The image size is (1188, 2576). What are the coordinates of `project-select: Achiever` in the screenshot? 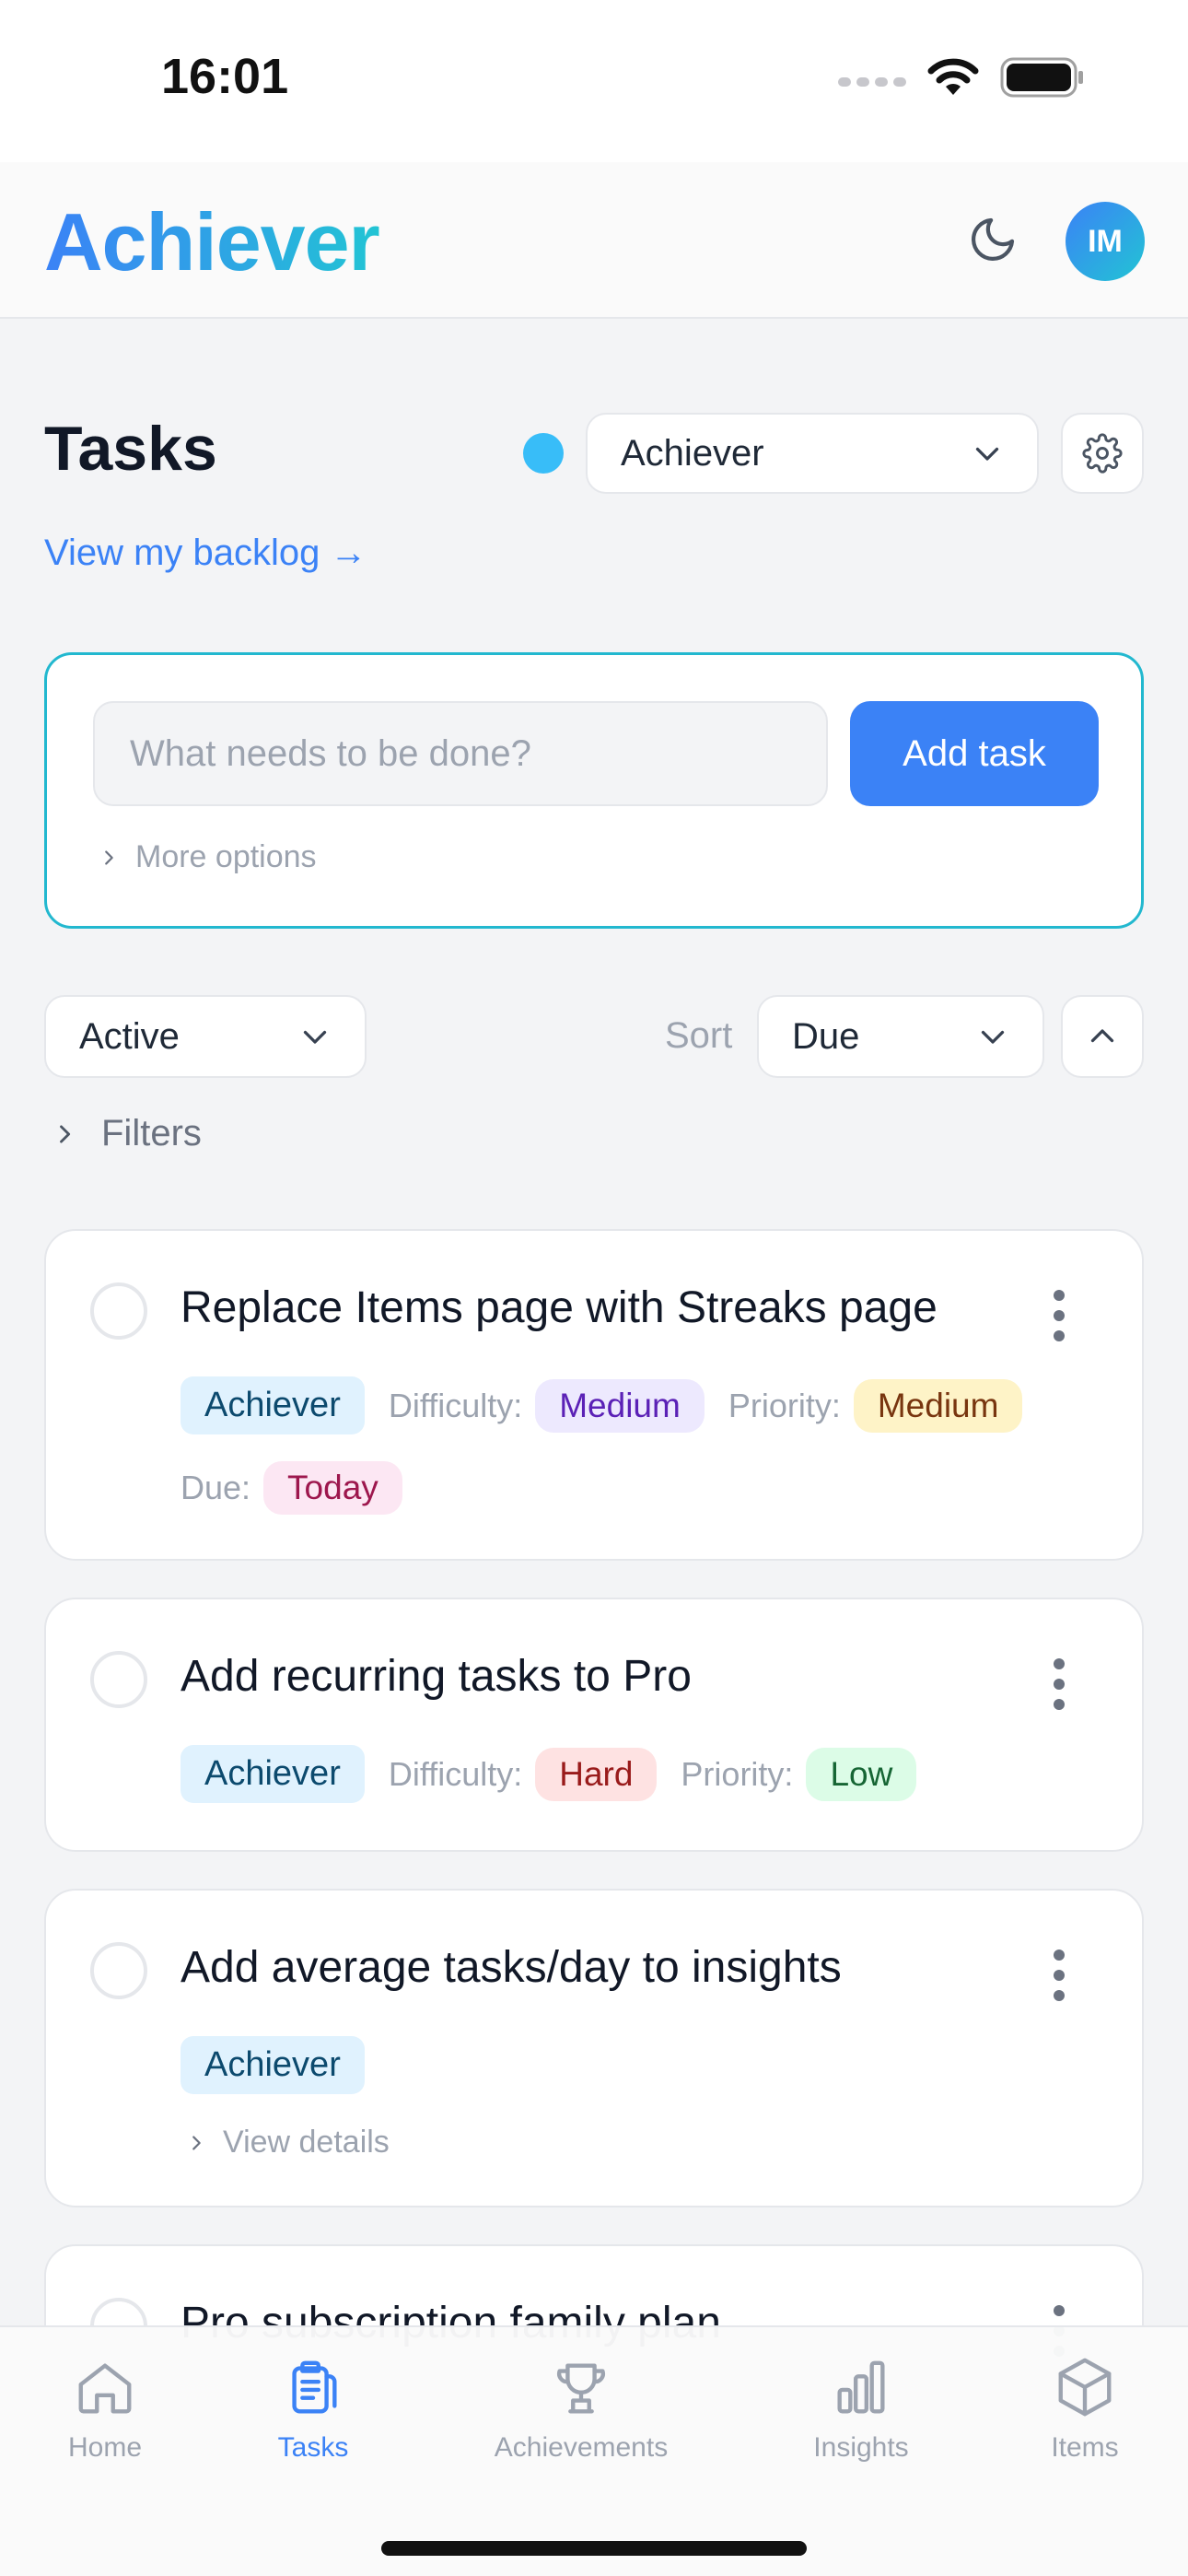 It's located at (812, 453).